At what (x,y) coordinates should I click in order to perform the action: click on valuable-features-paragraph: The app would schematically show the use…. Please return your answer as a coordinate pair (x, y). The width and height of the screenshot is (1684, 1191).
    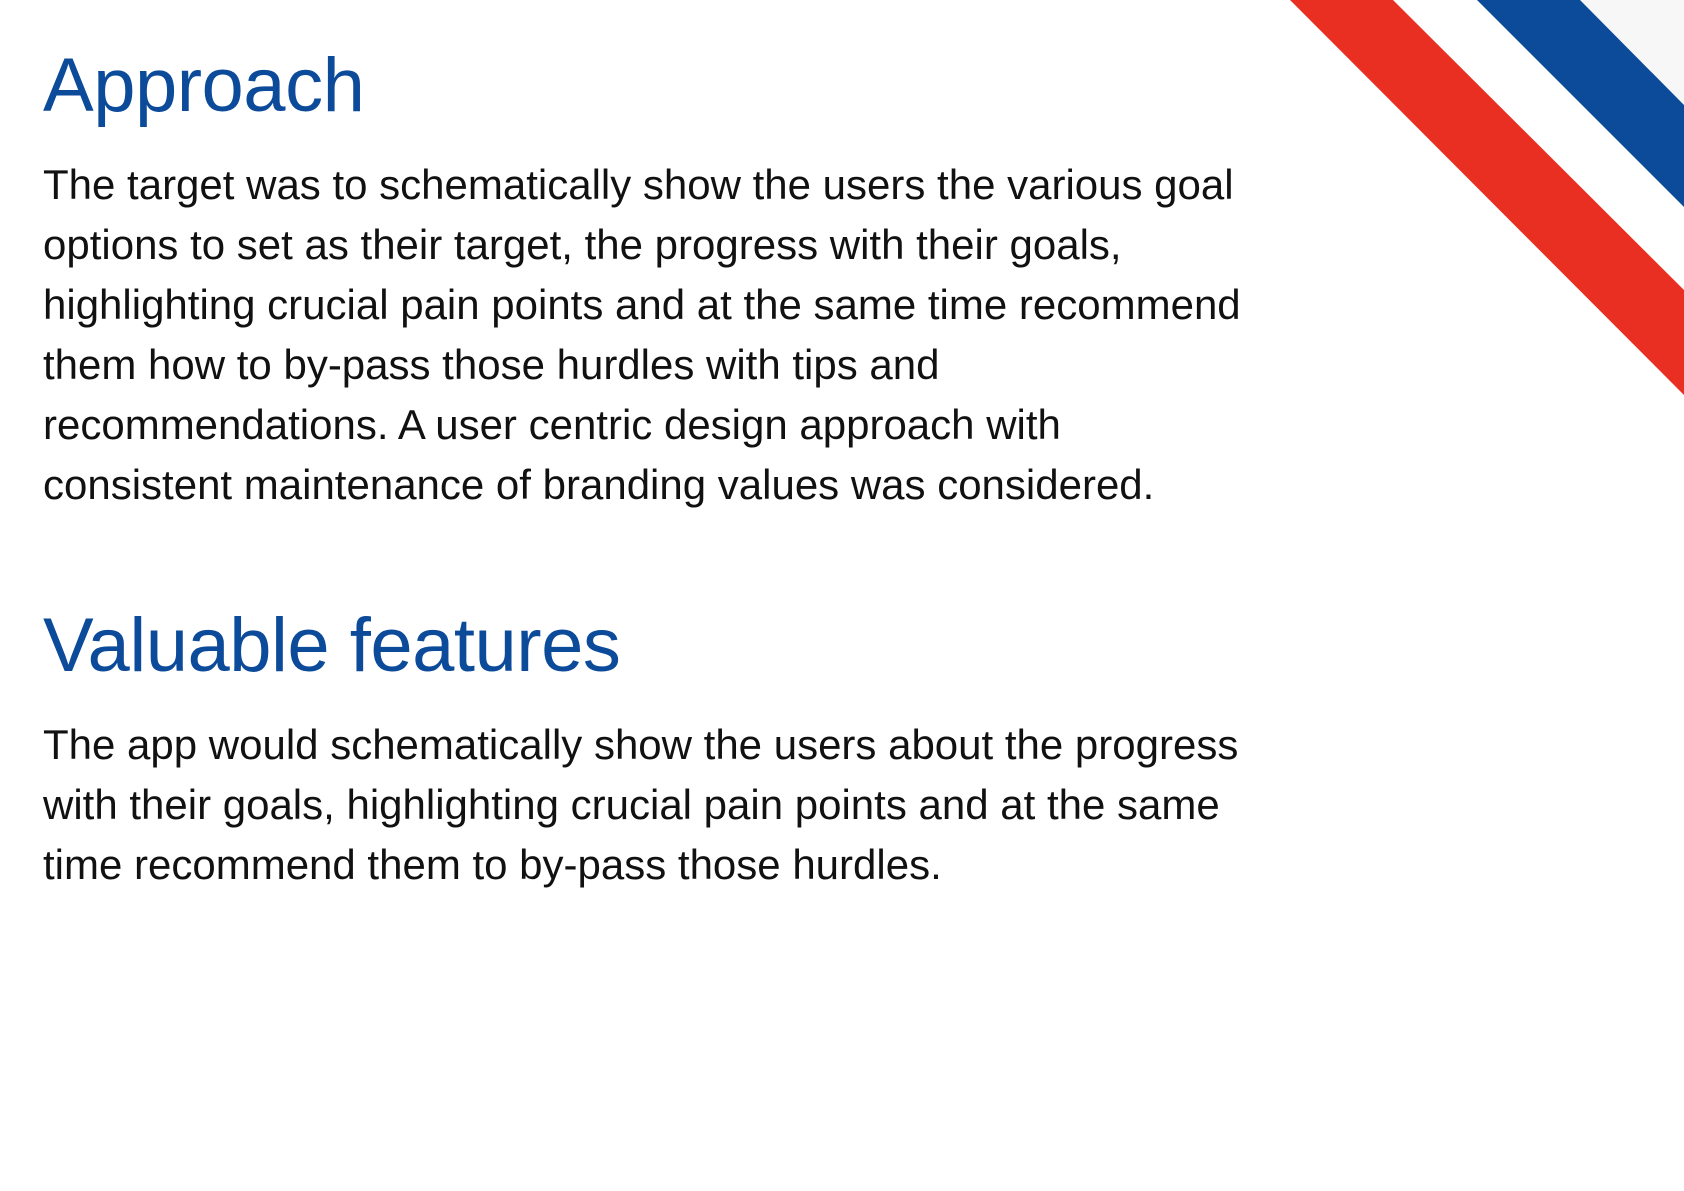
    Looking at the image, I should click on (640, 805).